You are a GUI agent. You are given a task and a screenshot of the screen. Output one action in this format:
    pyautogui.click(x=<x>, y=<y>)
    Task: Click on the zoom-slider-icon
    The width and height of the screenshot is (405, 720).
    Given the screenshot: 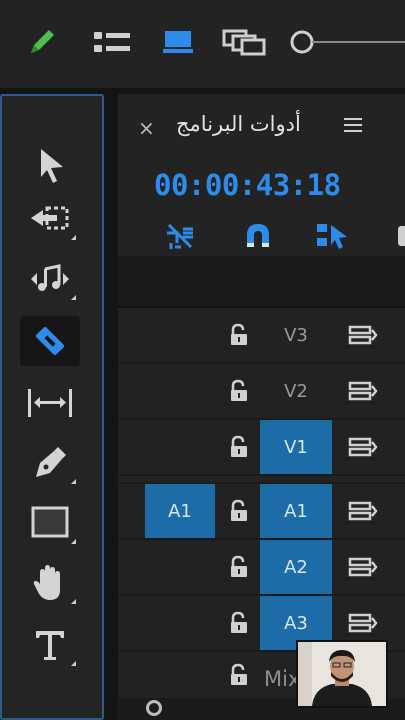 What is the action you would take?
    pyautogui.click(x=346, y=42)
    